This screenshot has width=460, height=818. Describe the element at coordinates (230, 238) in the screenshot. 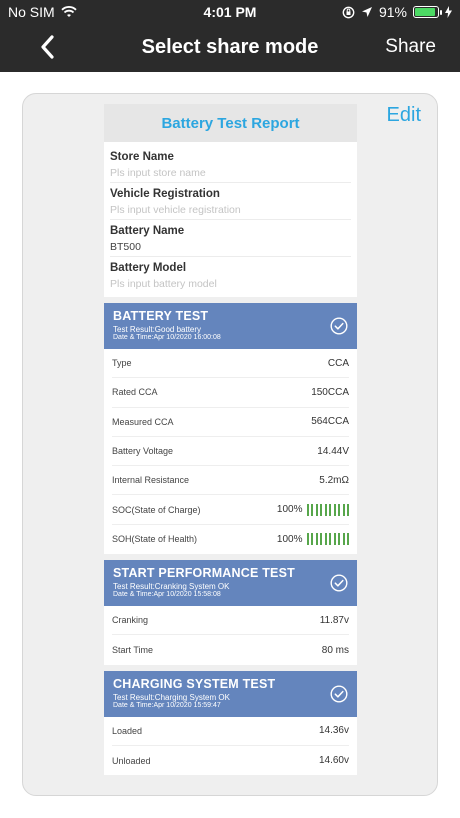

I see `battery-name-field: Battery Name BT500` at that location.